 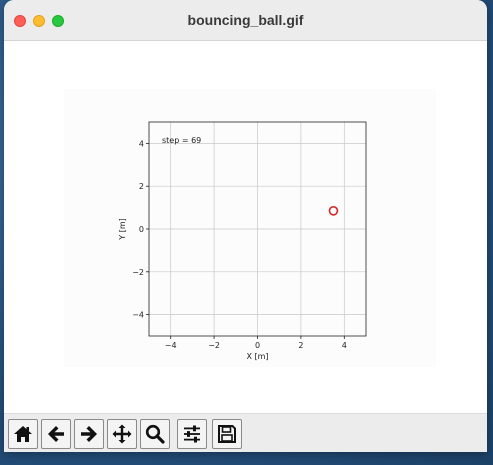 I want to click on configure-subplots-button, so click(x=192, y=434).